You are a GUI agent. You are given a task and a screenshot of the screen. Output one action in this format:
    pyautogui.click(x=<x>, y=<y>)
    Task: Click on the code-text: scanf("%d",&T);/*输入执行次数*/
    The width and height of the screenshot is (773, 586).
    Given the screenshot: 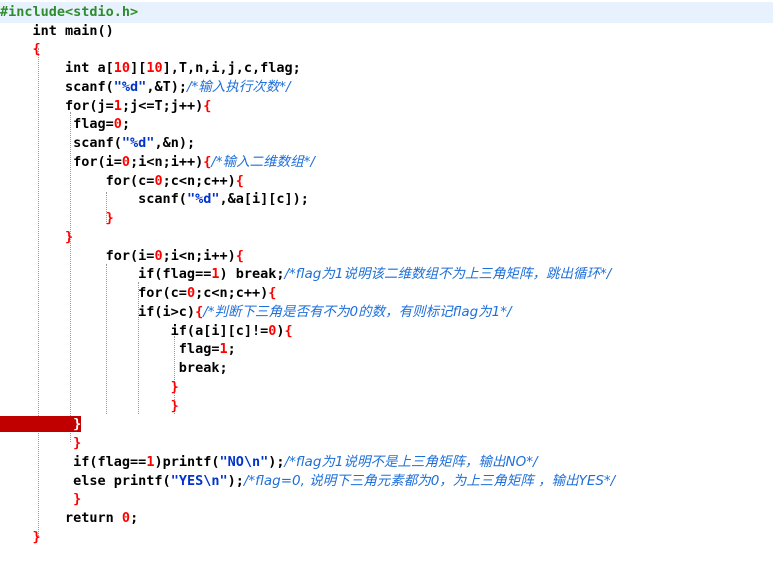 What is the action you would take?
    pyautogui.click(x=145, y=87)
    